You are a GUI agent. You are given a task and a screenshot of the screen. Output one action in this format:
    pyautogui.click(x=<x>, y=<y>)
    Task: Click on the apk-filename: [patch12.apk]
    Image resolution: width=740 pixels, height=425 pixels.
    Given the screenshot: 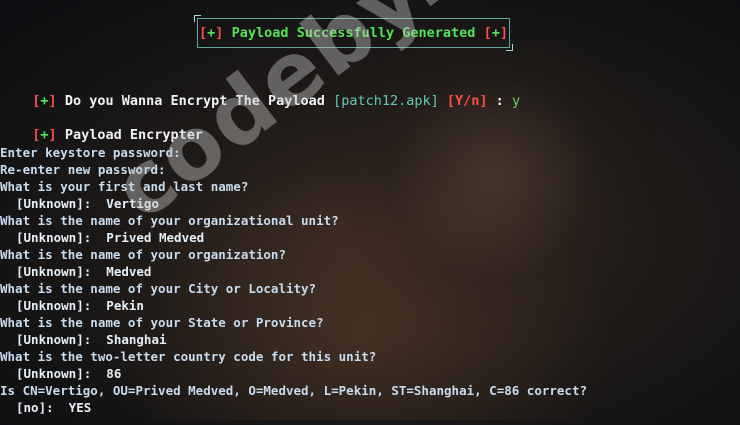 What is the action you would take?
    pyautogui.click(x=386, y=101)
    